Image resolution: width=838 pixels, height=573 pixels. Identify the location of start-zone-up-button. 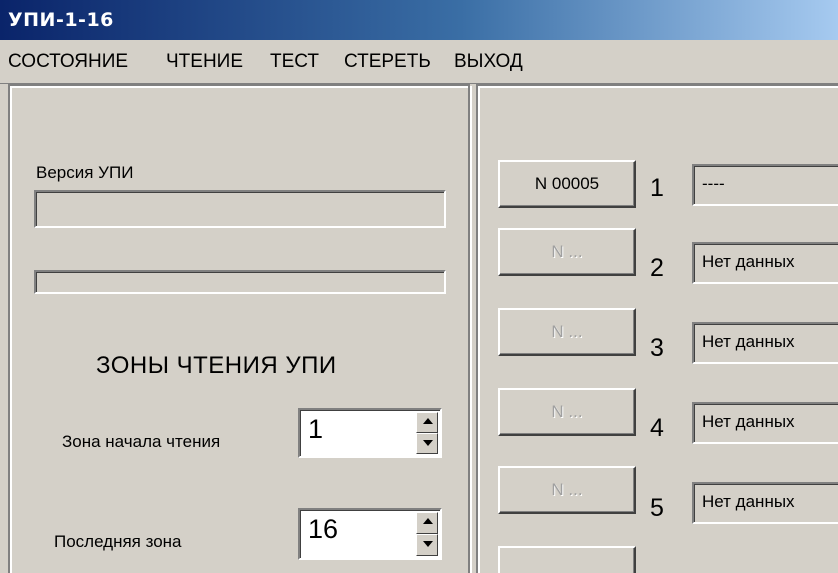
(427, 422).